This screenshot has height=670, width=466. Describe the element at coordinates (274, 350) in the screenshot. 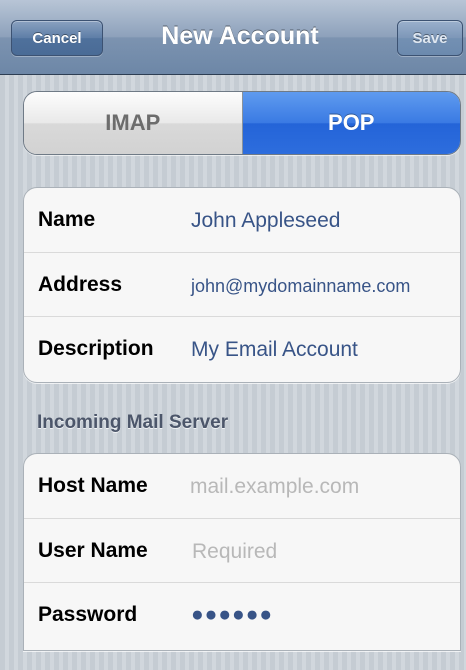

I see `description-field: My Email Account` at that location.